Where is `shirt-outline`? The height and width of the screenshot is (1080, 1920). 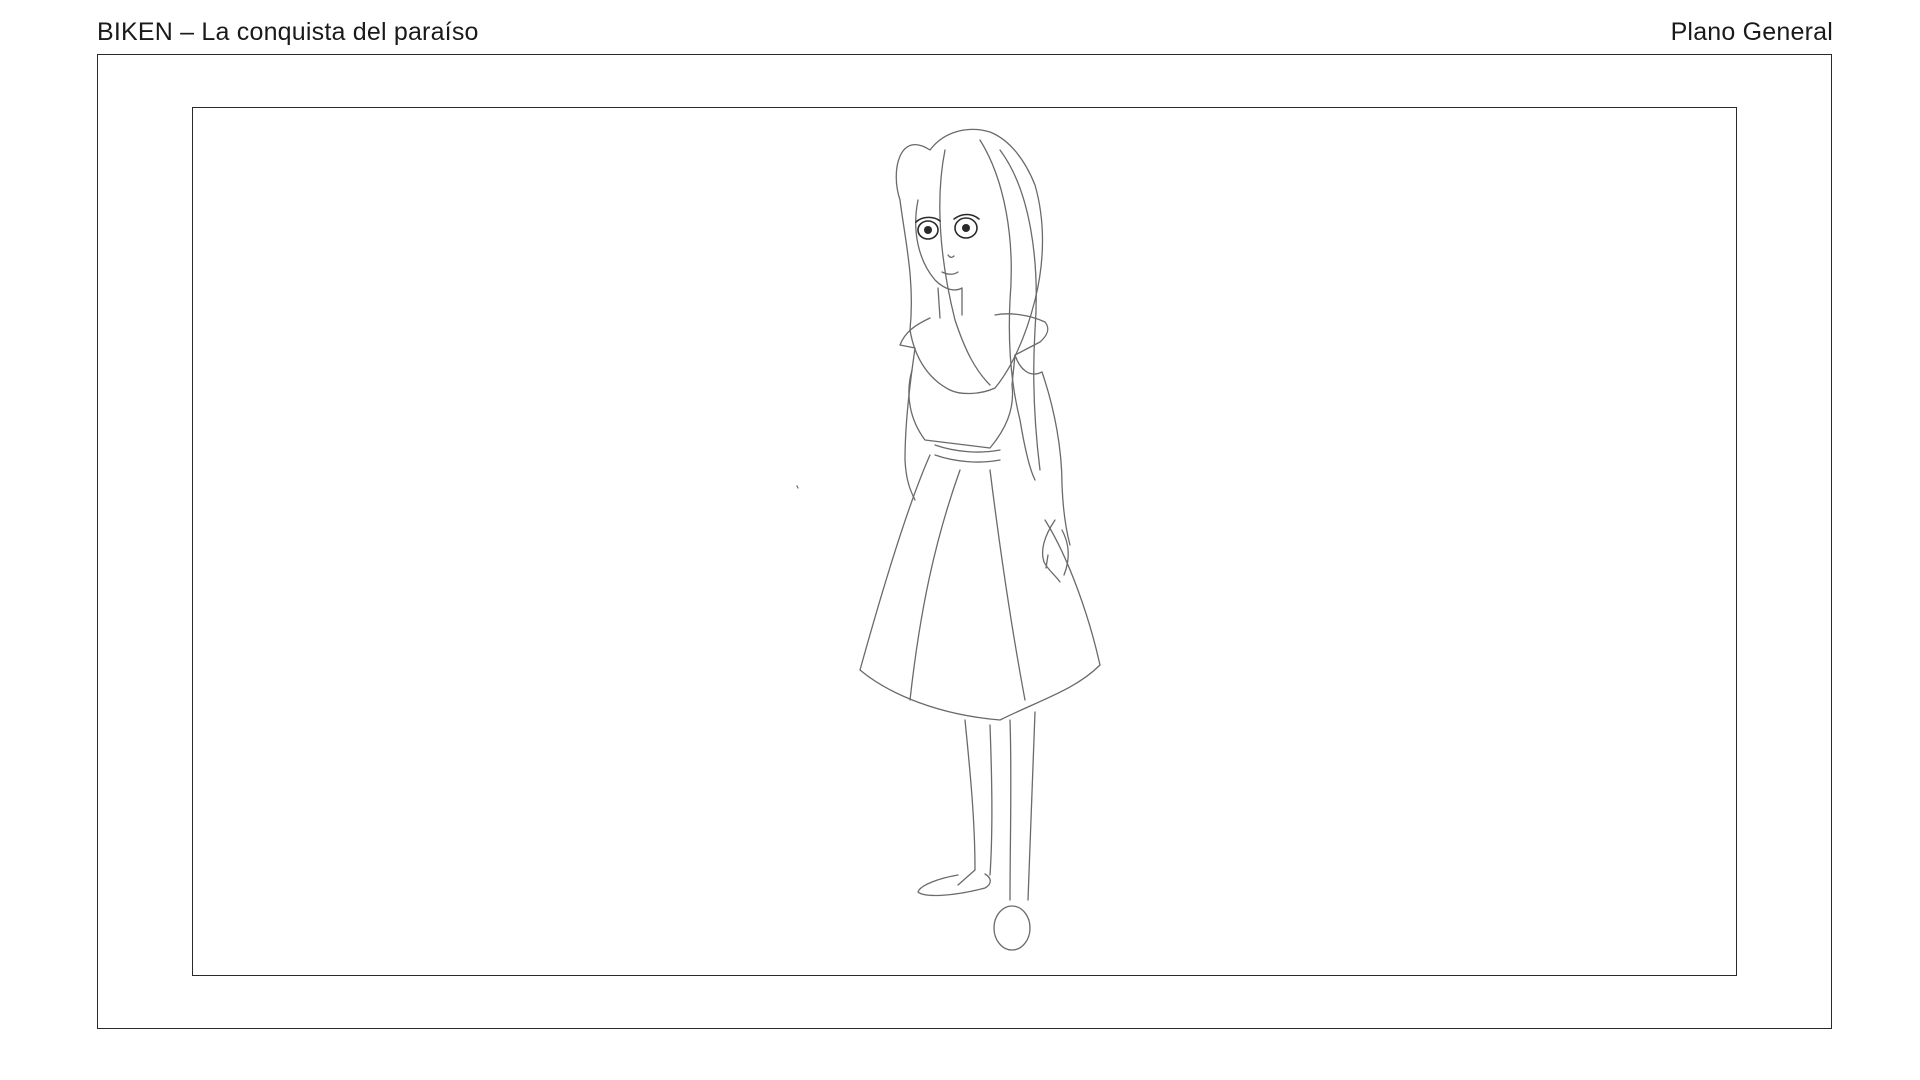 shirt-outline is located at coordinates (974, 381).